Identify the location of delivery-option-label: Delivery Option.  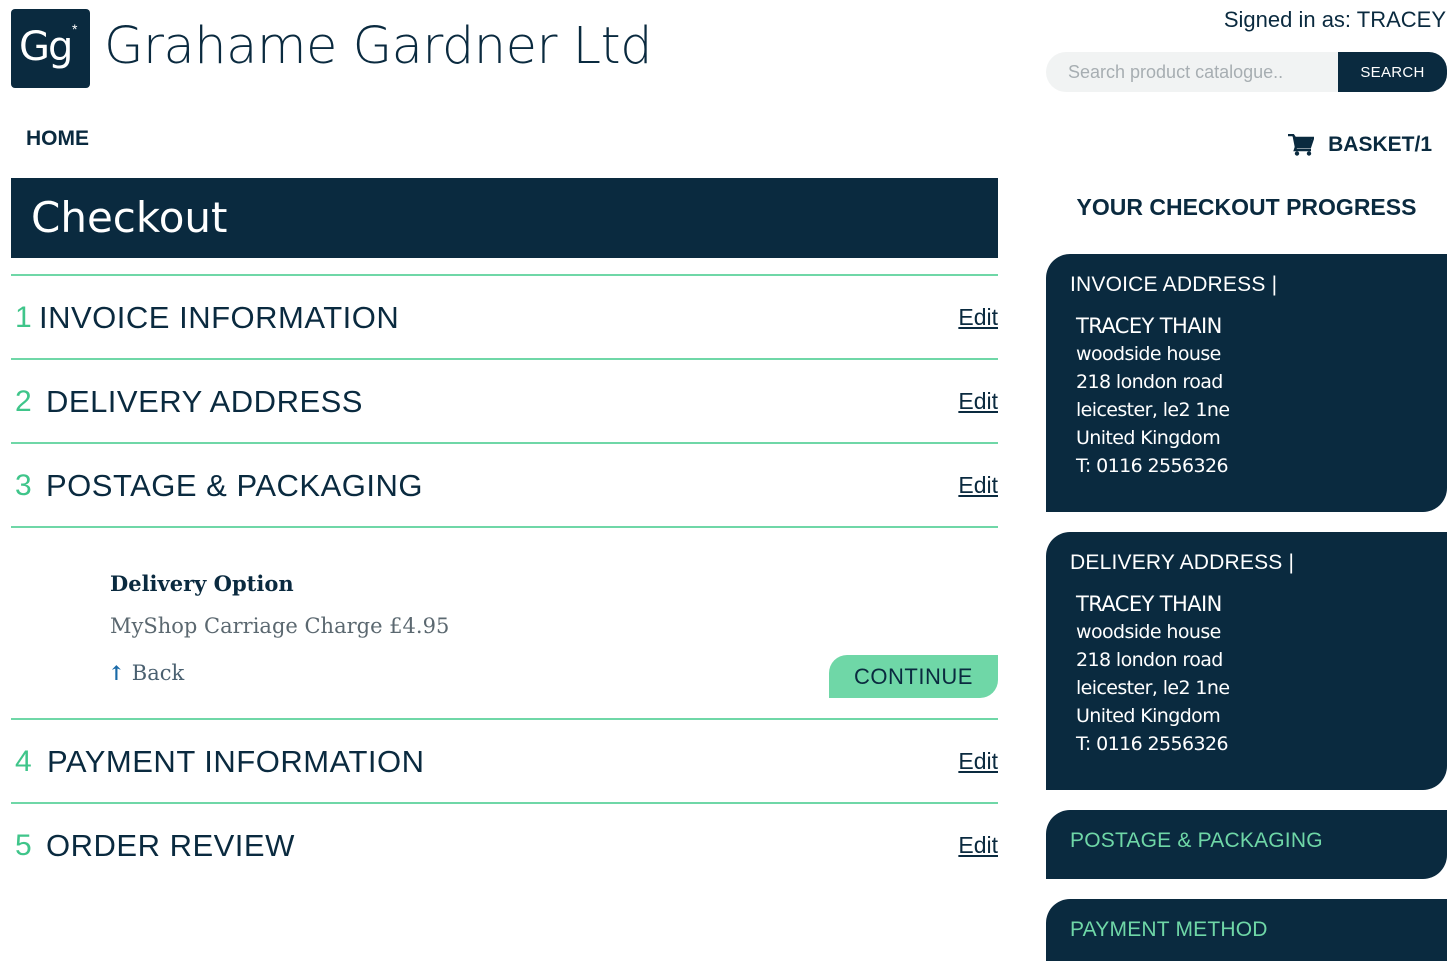
(202, 583).